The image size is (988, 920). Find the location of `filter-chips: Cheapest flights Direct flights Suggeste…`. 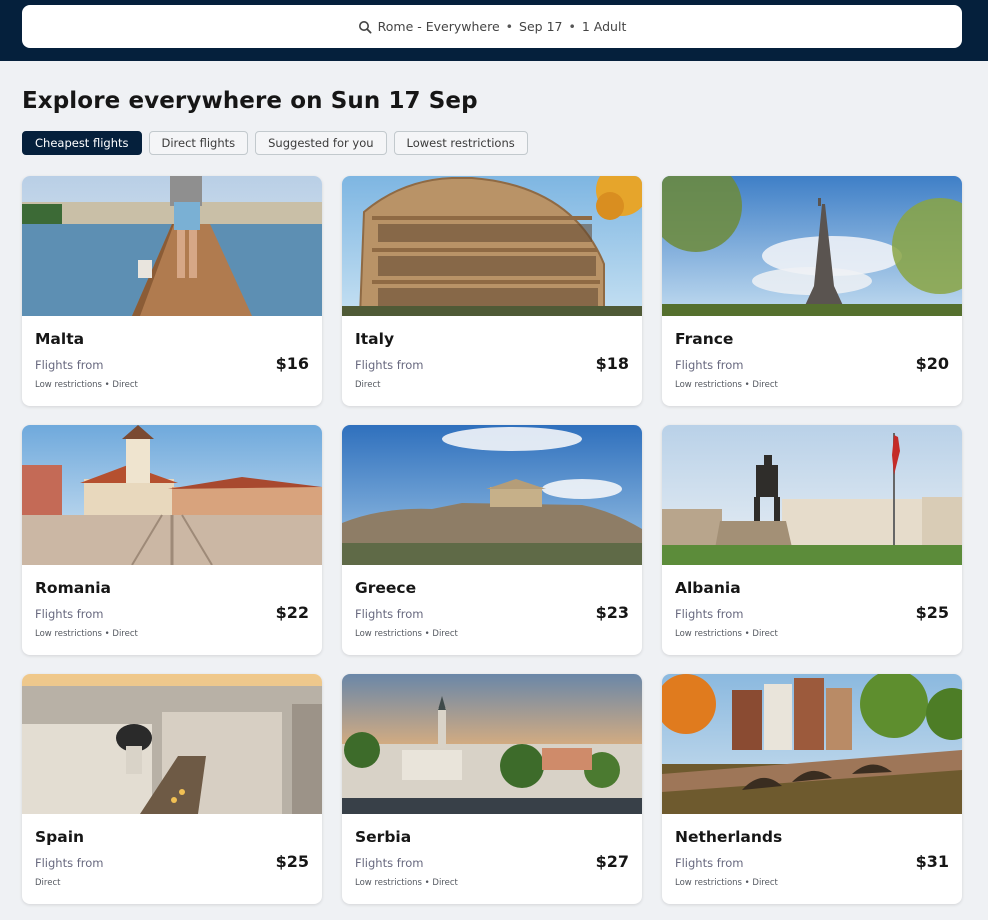

filter-chips: Cheapest flights Direct flights Suggeste… is located at coordinates (275, 143).